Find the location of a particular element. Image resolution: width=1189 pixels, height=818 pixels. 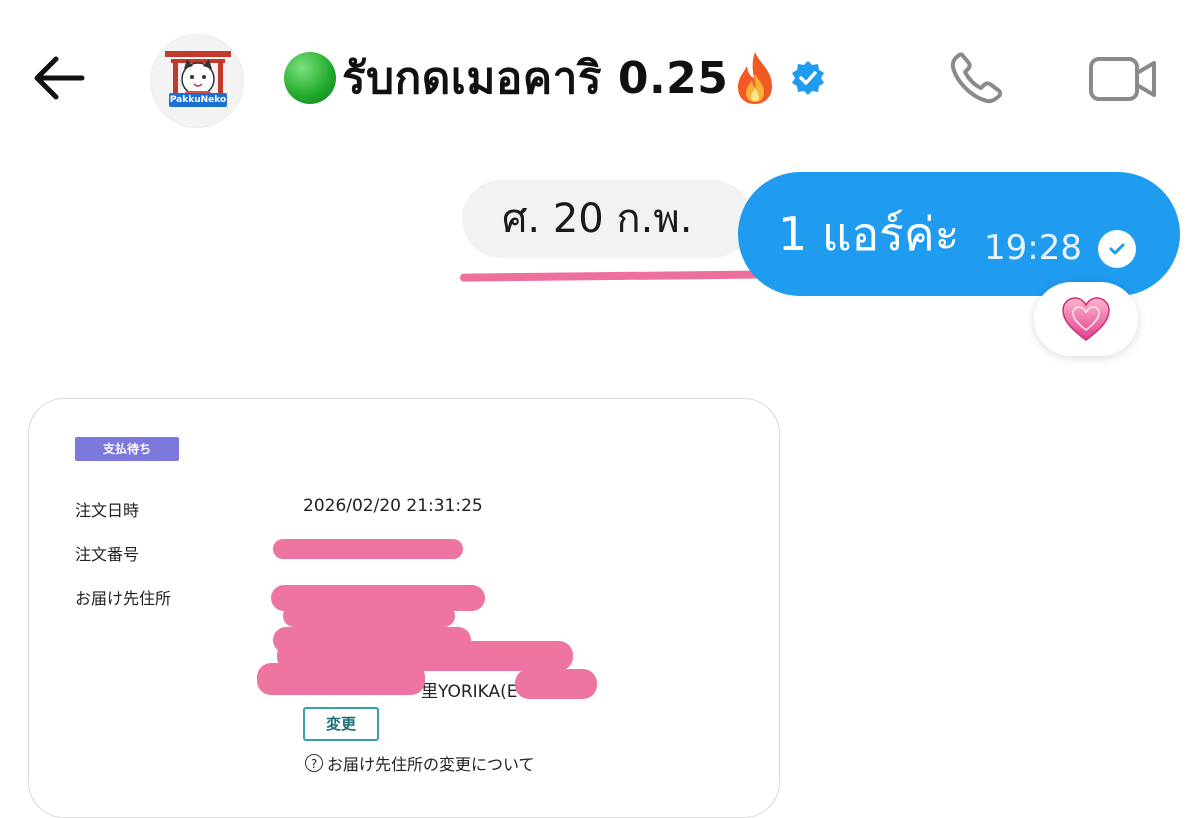

question-circle-icon: ? is located at coordinates (314, 763).